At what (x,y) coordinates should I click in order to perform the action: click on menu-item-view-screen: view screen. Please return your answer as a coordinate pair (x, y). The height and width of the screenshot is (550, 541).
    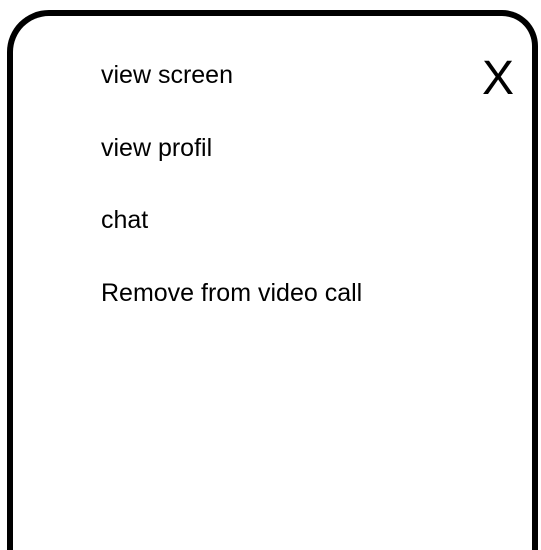
    Looking at the image, I should click on (167, 75).